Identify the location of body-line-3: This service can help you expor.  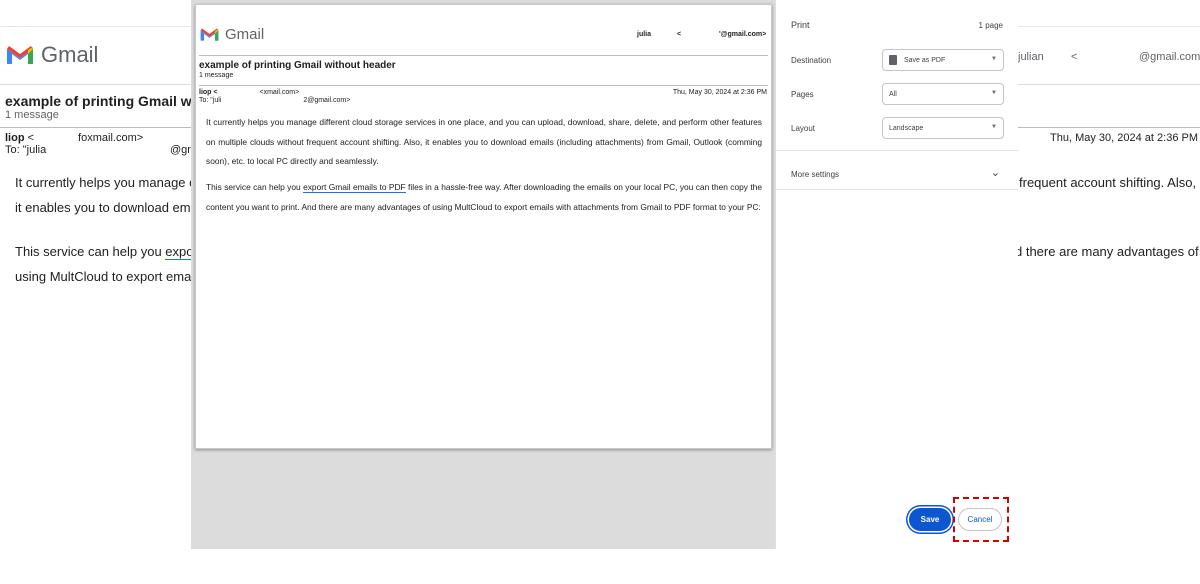
(106, 252).